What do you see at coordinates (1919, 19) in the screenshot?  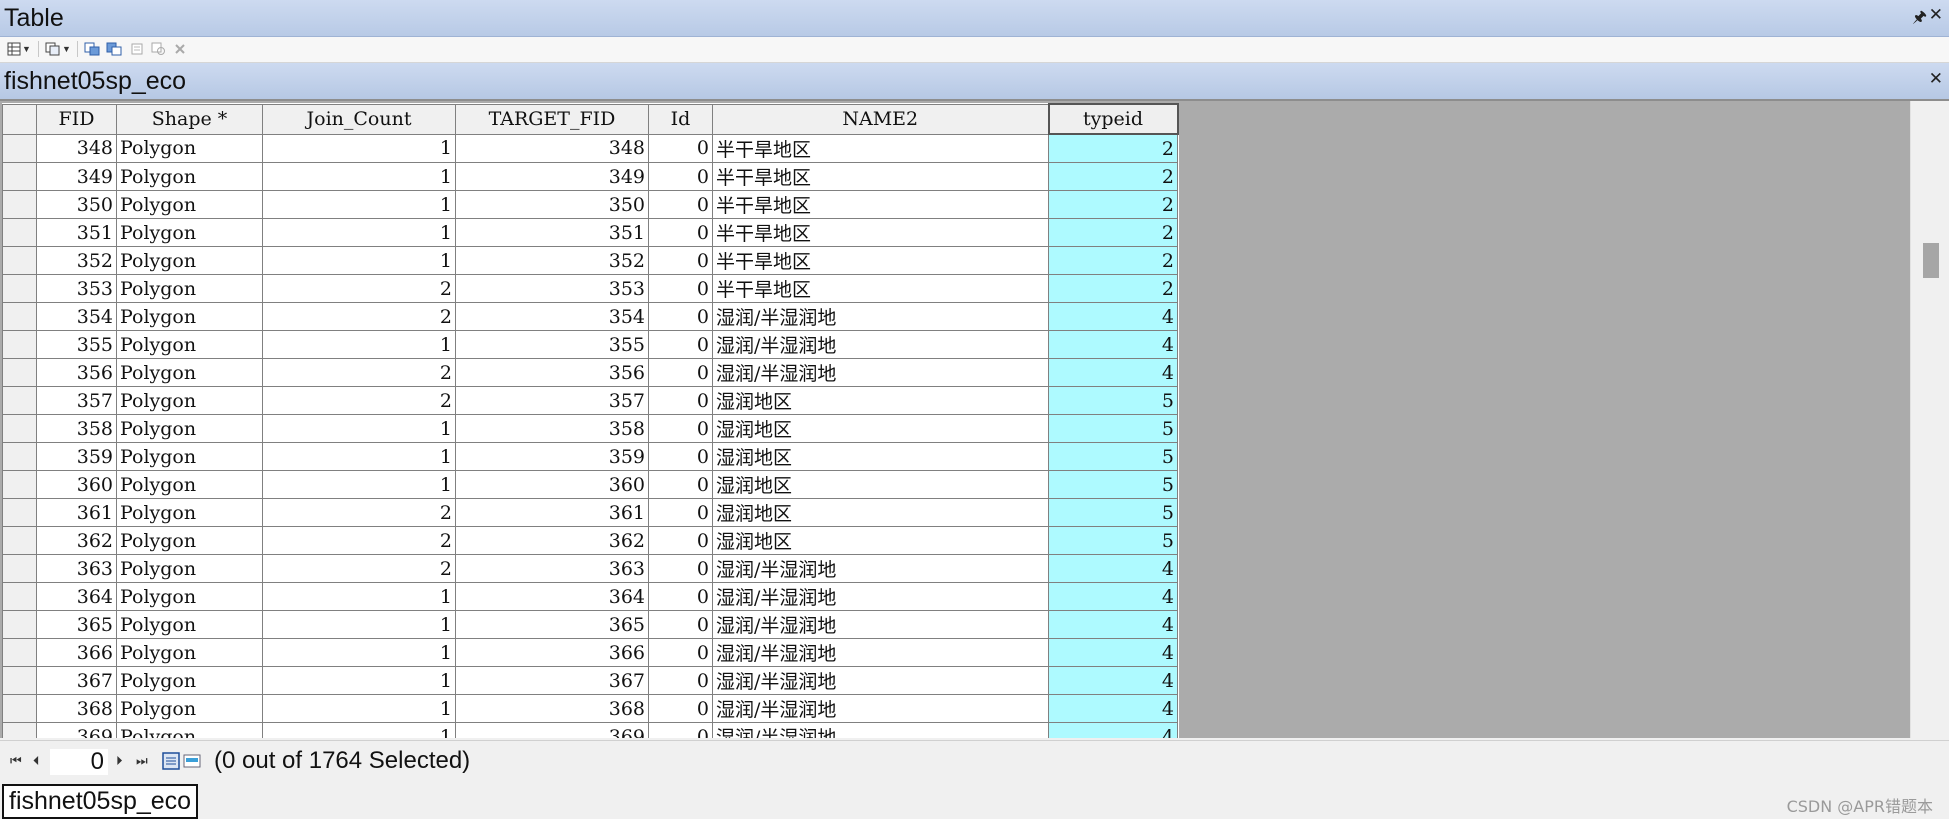 I see `pin-icon: 🖈` at bounding box center [1919, 19].